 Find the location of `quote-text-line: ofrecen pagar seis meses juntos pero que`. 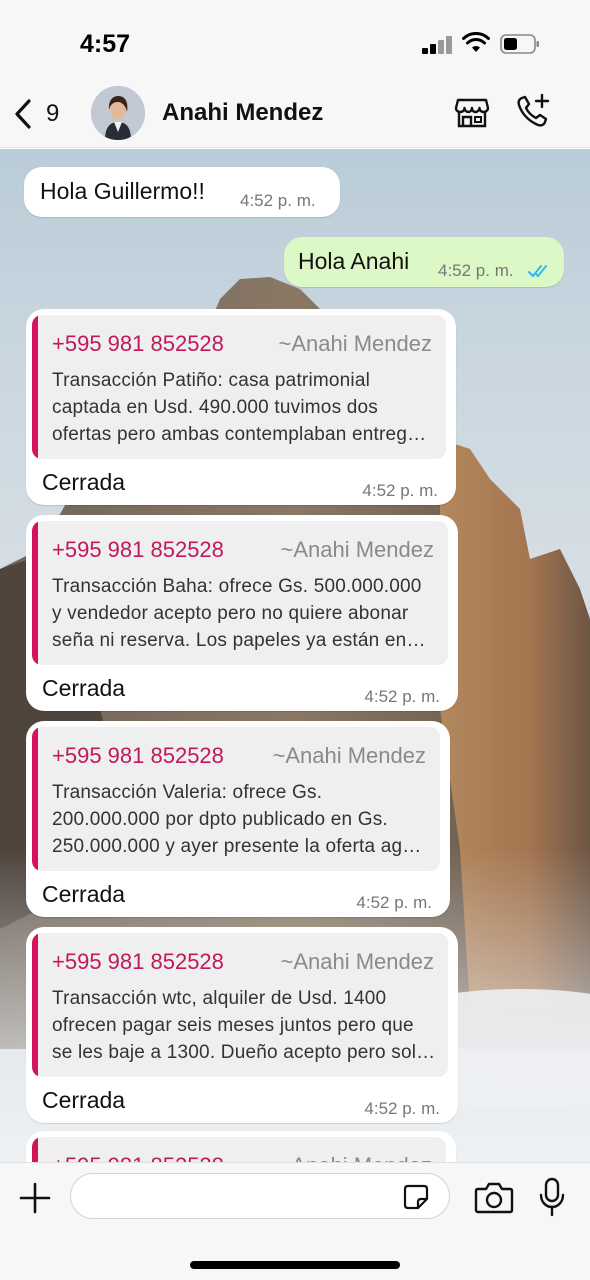

quote-text-line: ofrecen pagar seis meses juntos pero que is located at coordinates (233, 1025).